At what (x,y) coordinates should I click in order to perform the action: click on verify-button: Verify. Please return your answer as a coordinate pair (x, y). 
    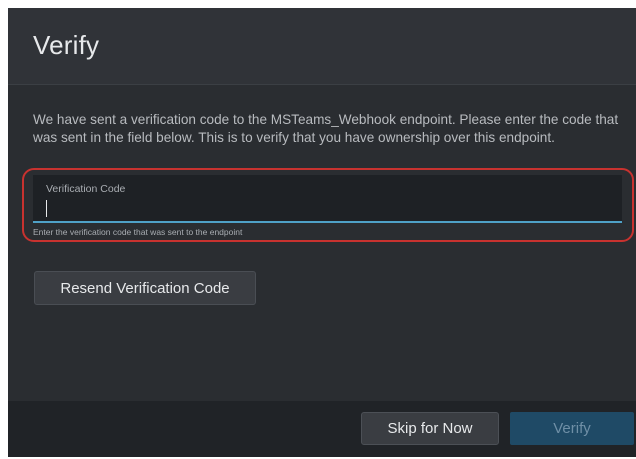
    Looking at the image, I should click on (572, 428).